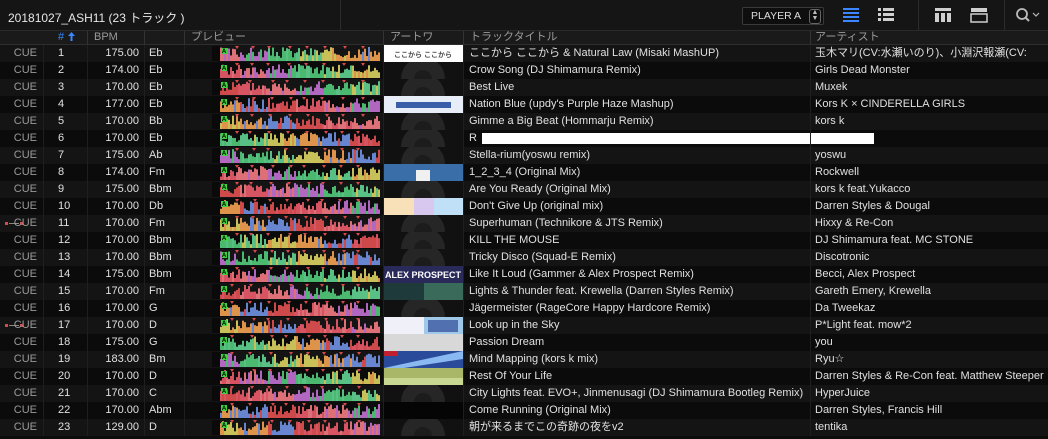  What do you see at coordinates (73, 37) in the screenshot?
I see `column-header-number: #` at bounding box center [73, 37].